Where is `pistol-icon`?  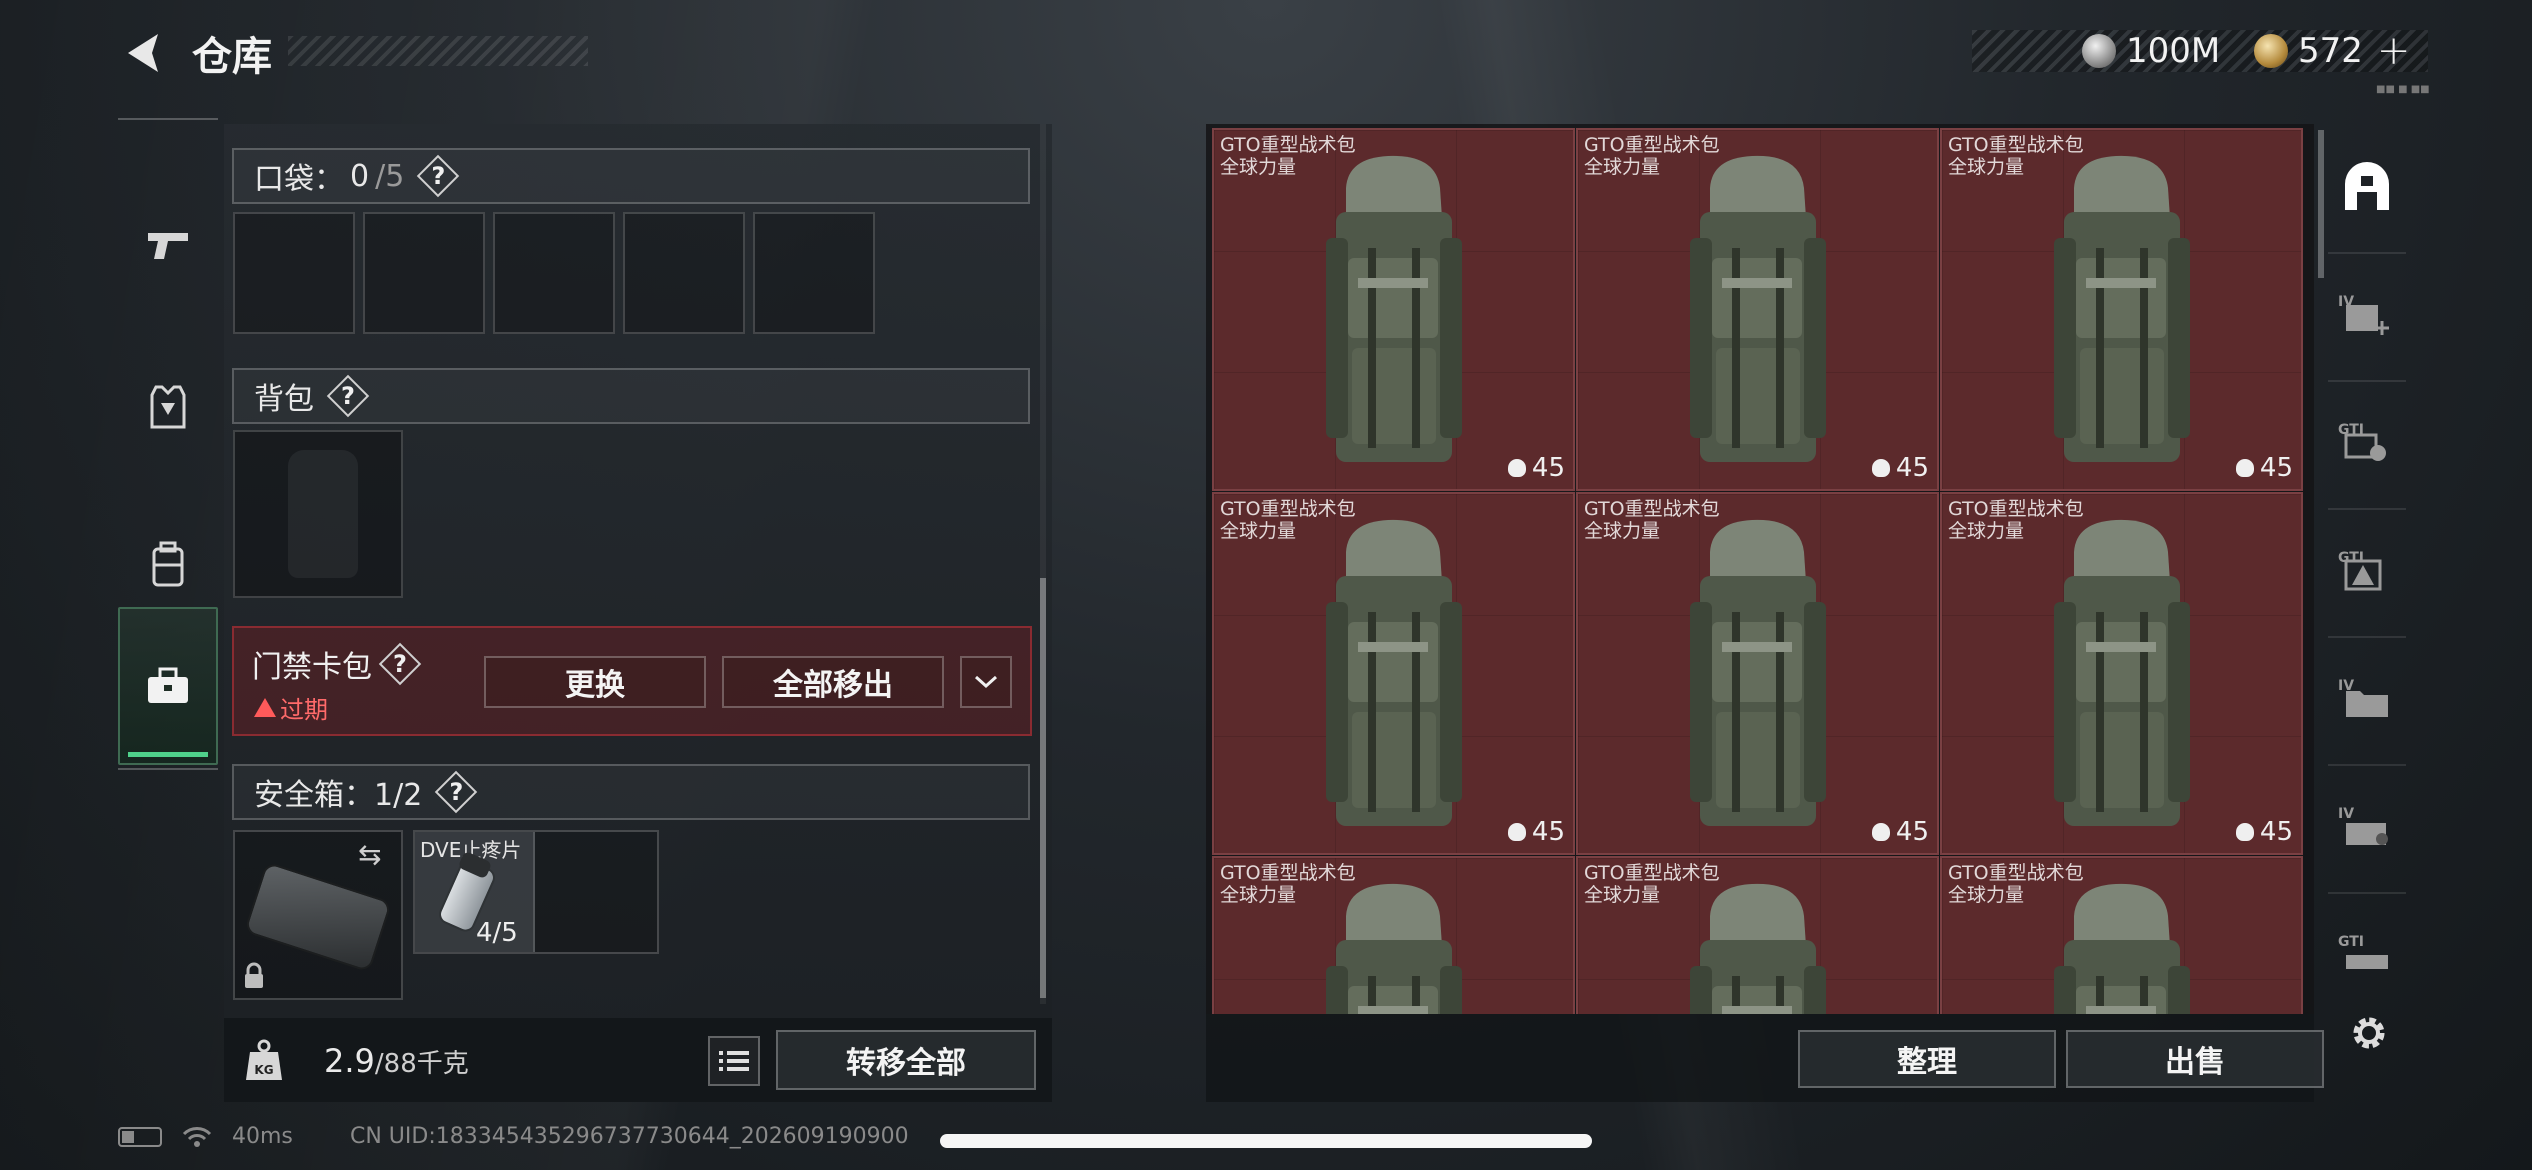 pistol-icon is located at coordinates (168, 246).